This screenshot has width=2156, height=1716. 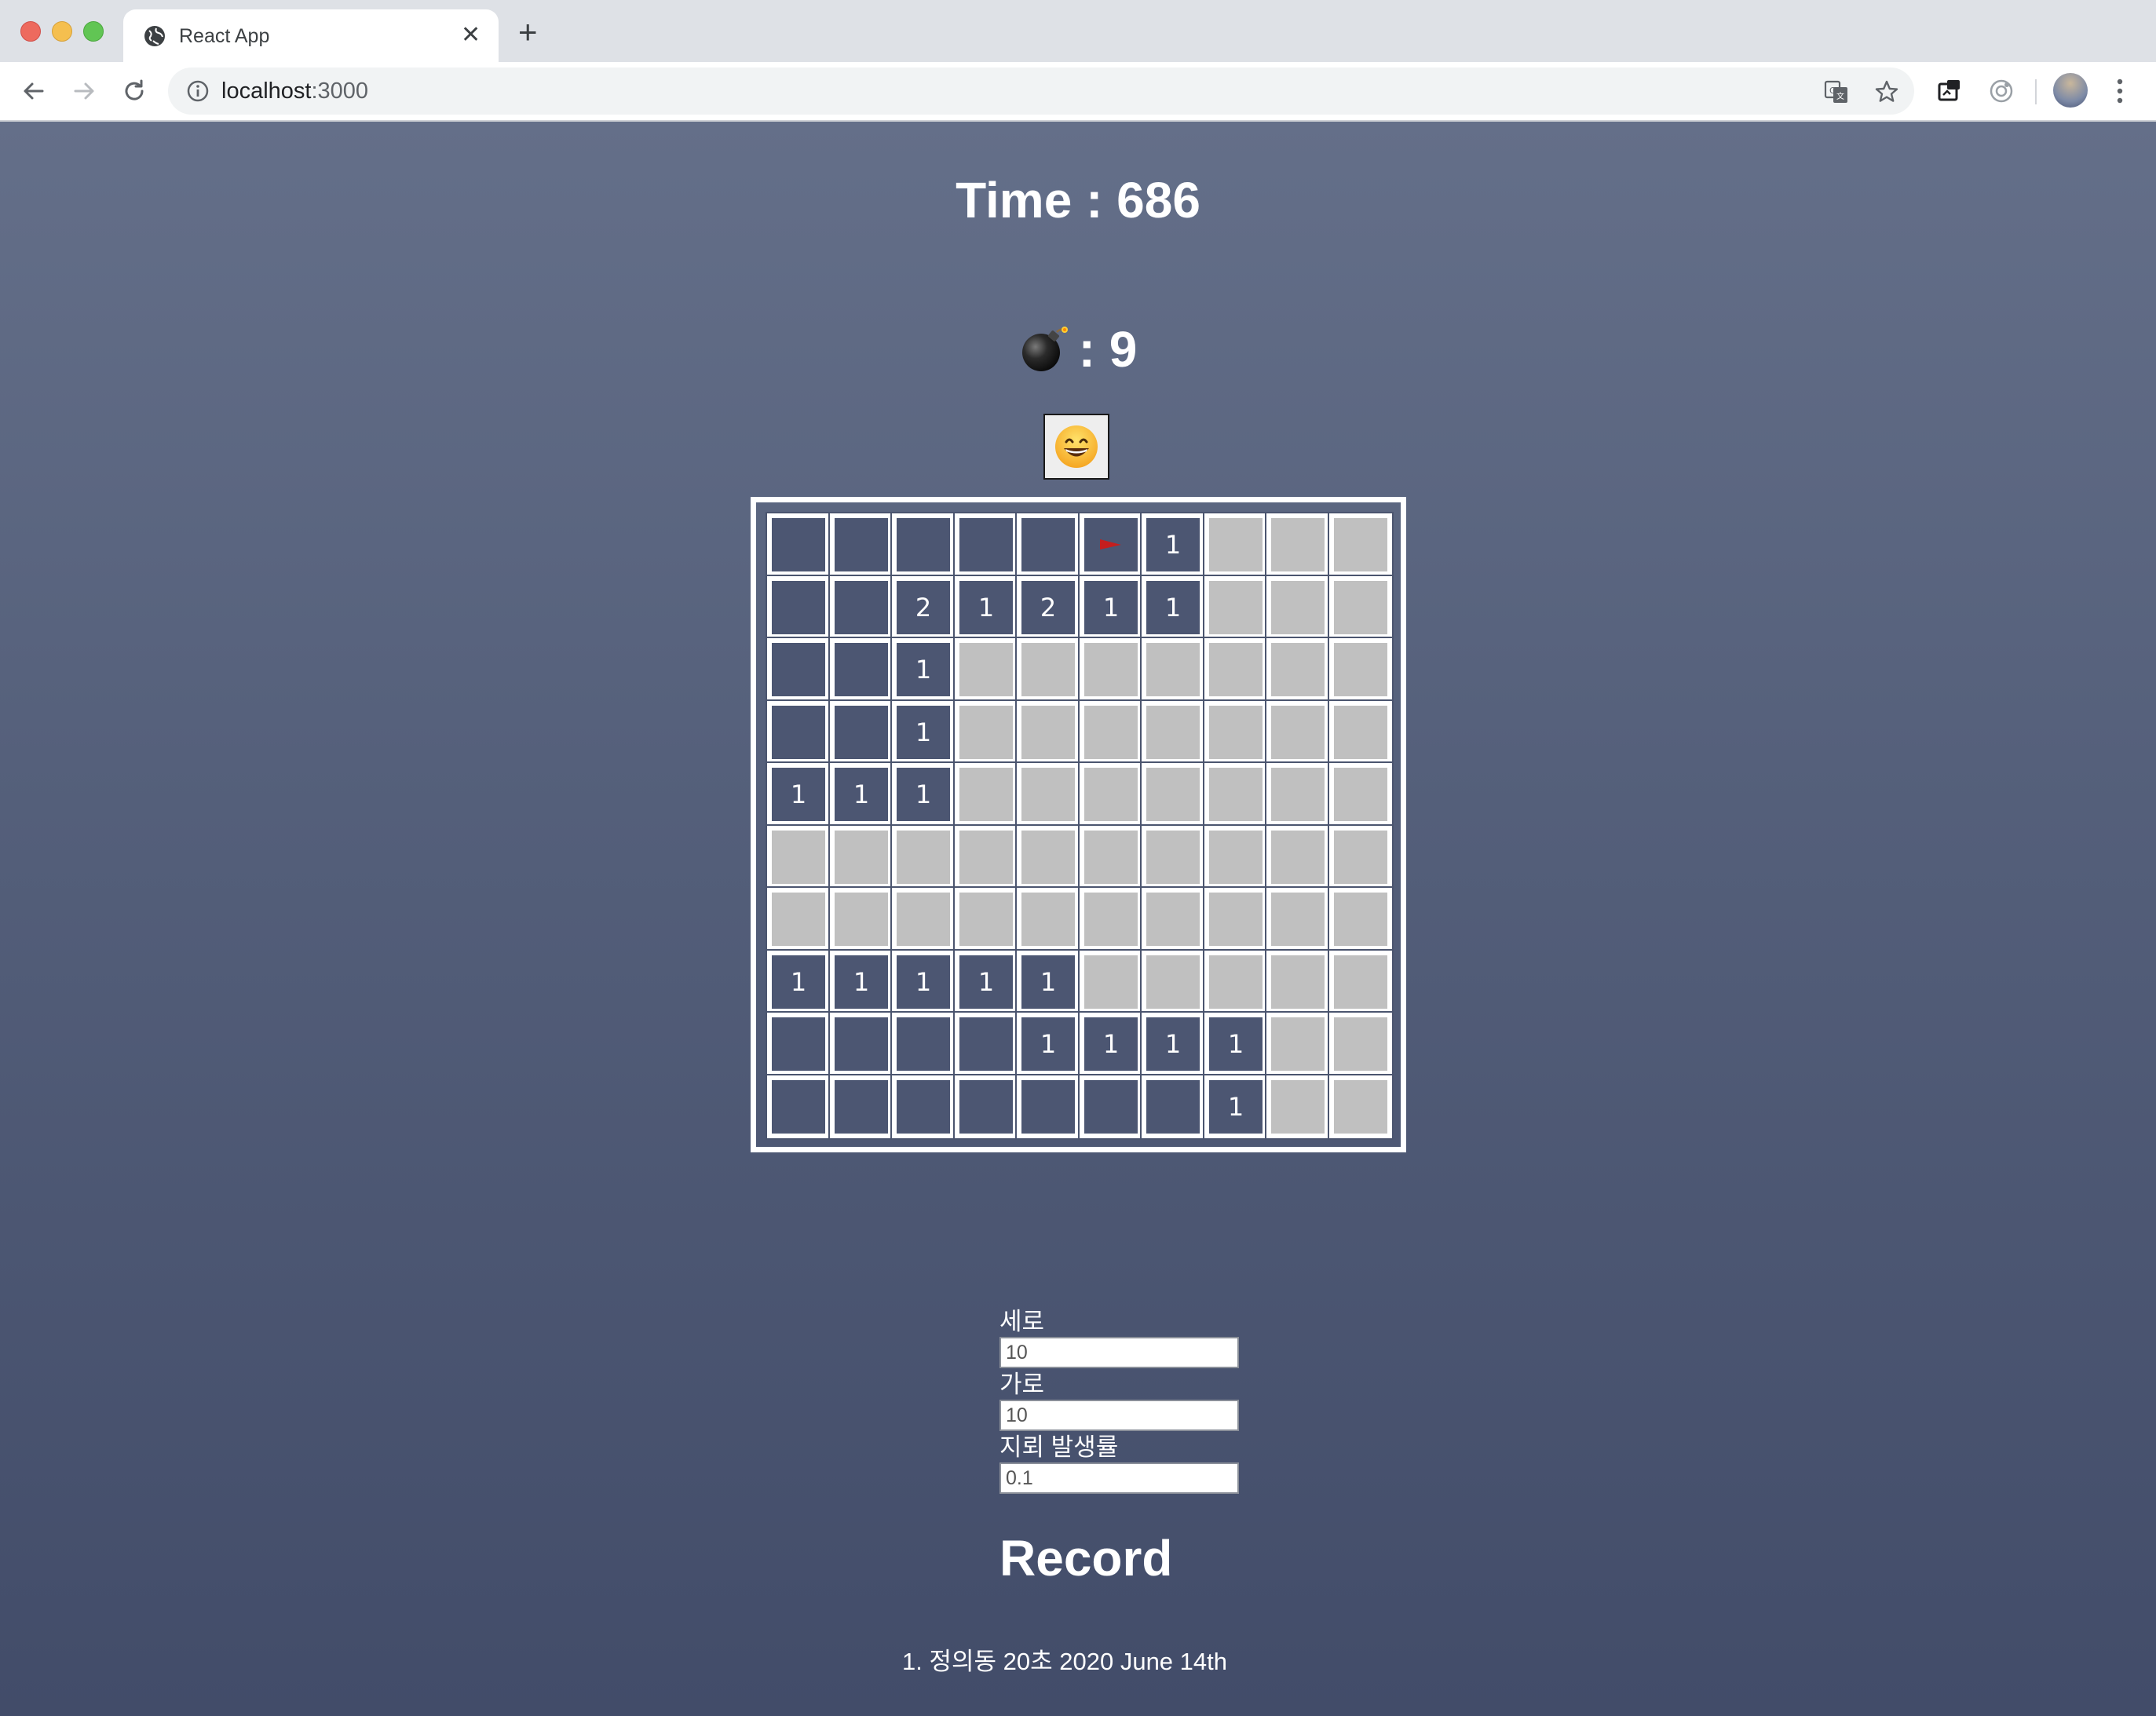 What do you see at coordinates (1119, 1478) in the screenshot?
I see `mine-rate-input` at bounding box center [1119, 1478].